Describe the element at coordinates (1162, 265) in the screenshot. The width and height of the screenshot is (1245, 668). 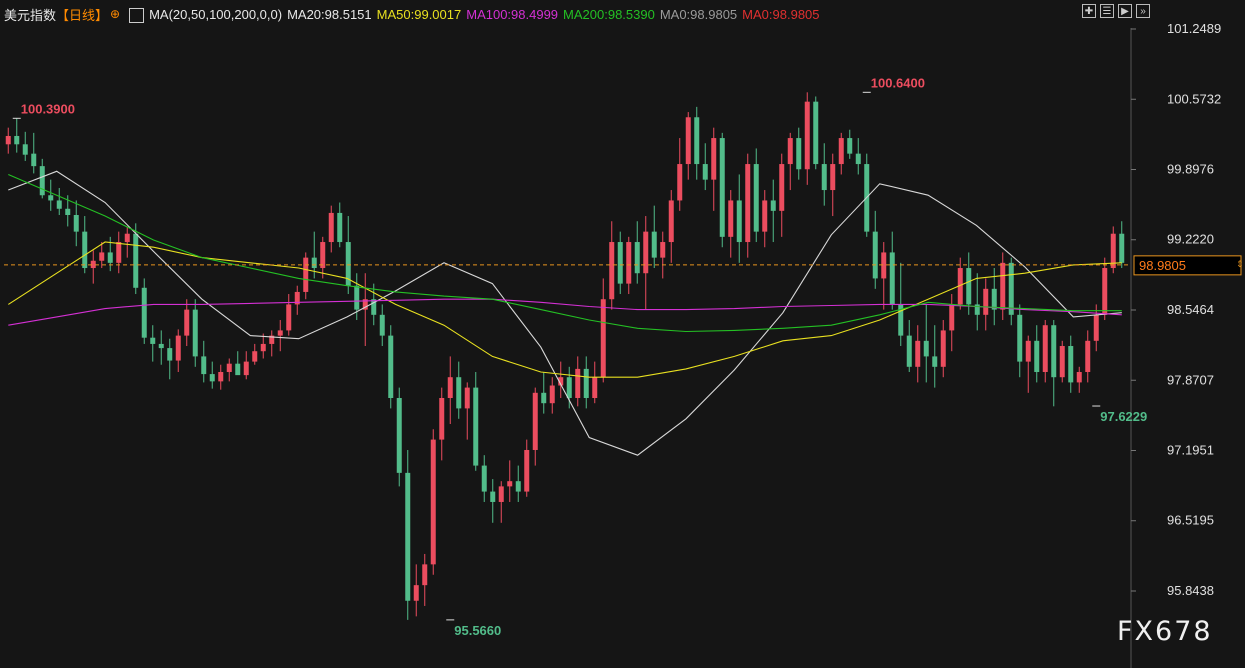
I see `current-price-label: 98.9805` at that location.